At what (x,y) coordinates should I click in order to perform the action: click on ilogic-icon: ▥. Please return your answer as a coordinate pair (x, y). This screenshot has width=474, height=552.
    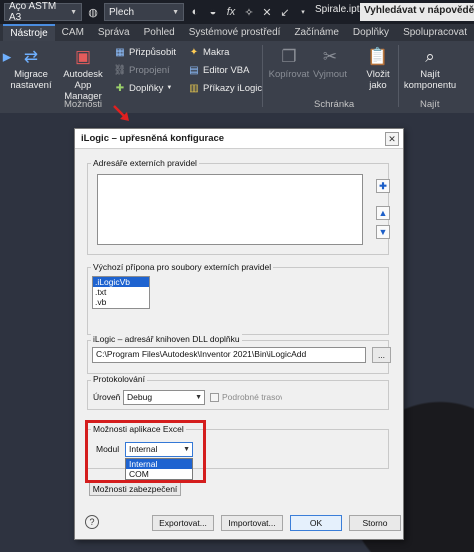
    Looking at the image, I should click on (194, 88).